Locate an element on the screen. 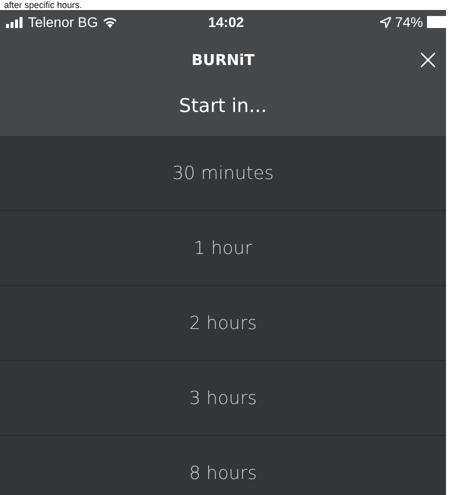 Image resolution: width=450 pixels, height=495 pixels. signal-icon is located at coordinates (15, 22).